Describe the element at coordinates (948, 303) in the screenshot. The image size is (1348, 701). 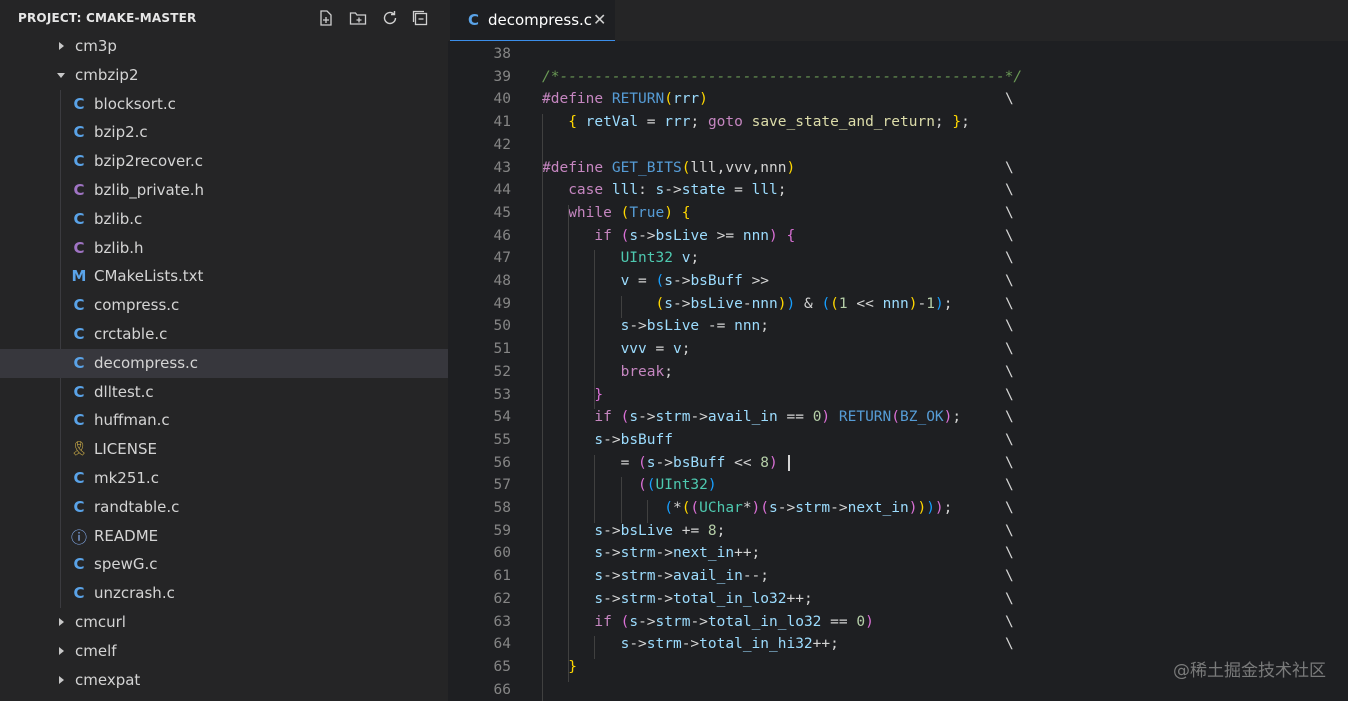
I see `code-token: ;` at that location.